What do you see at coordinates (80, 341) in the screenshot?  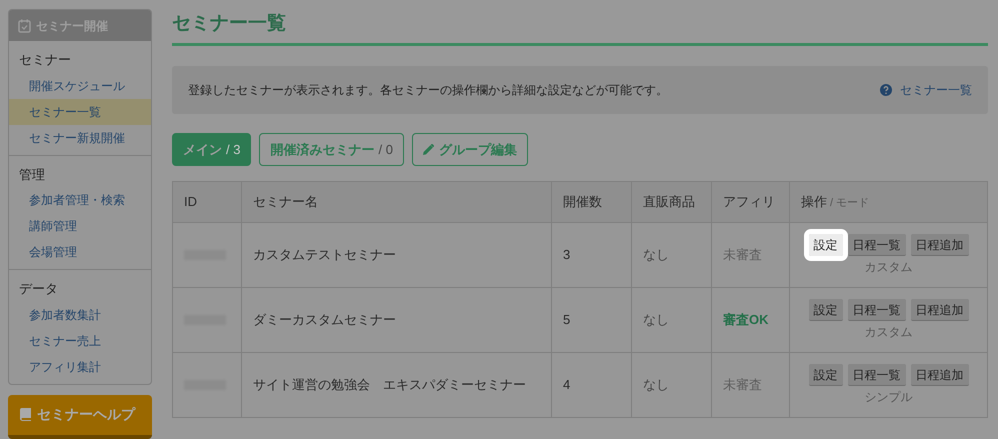 I see `sidebar-item: セミナー売上` at bounding box center [80, 341].